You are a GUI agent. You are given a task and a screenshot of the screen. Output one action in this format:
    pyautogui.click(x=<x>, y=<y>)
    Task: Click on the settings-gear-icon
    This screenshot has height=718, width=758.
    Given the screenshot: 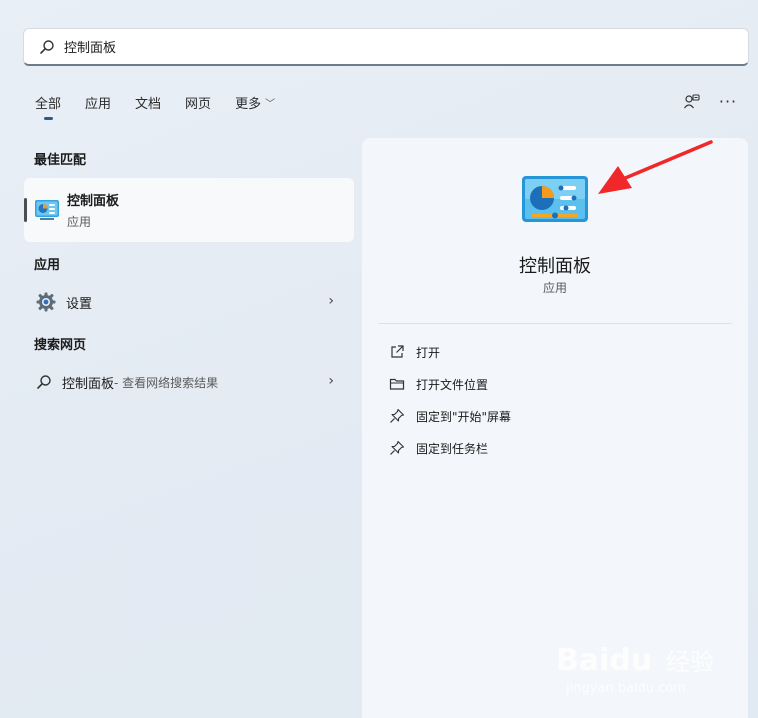 What is the action you would take?
    pyautogui.click(x=46, y=302)
    